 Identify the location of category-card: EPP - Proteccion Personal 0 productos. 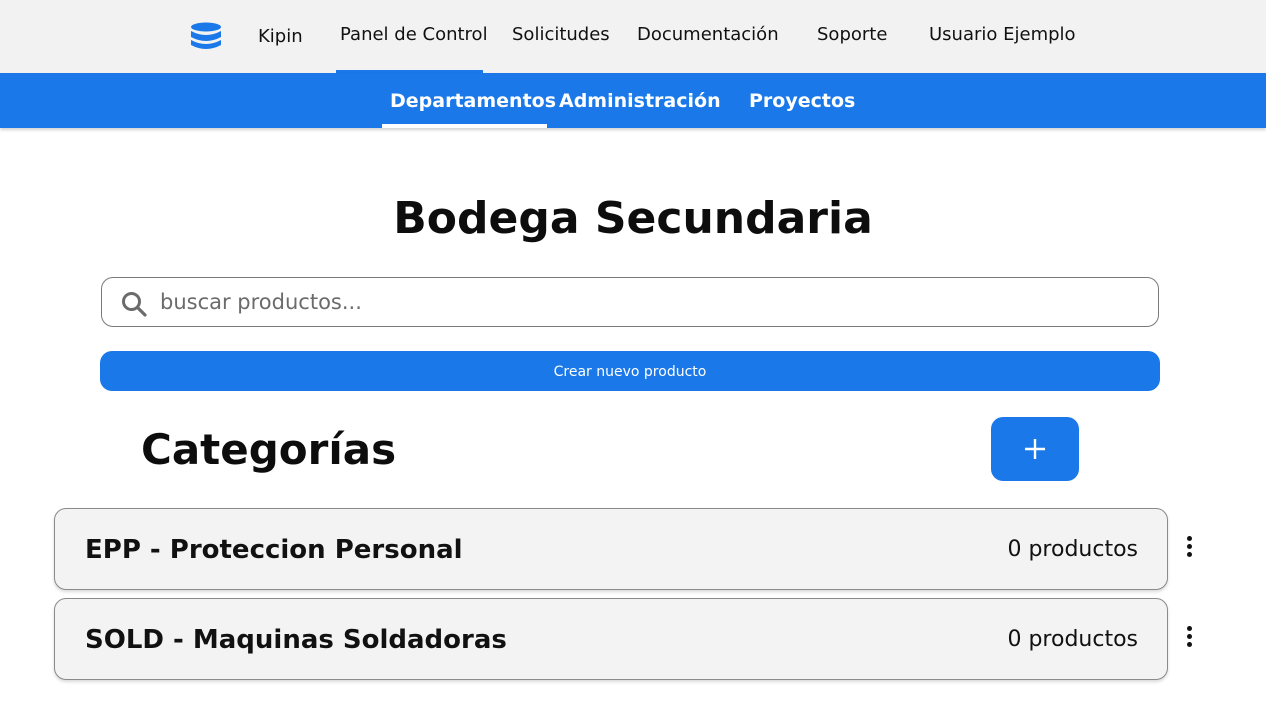
(611, 549).